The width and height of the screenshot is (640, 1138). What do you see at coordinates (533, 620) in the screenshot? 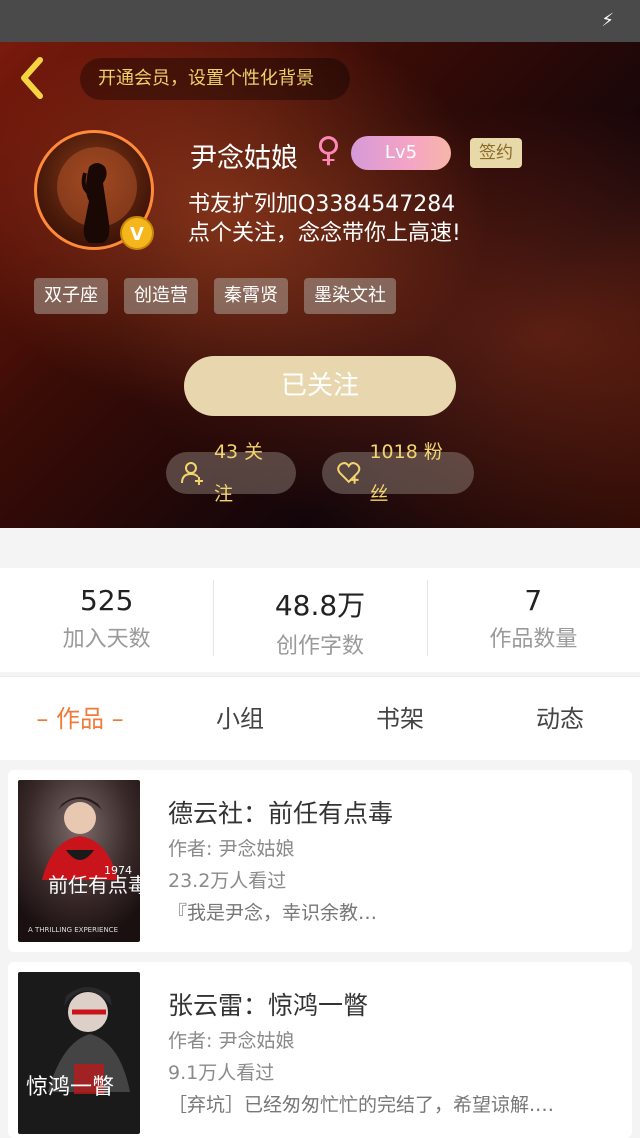
I see `stat-works-count: 7 作品数量` at bounding box center [533, 620].